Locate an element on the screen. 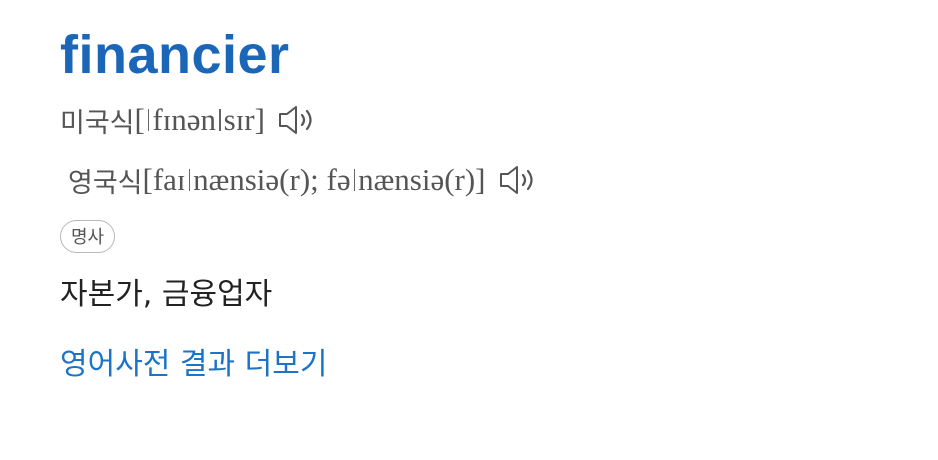  pronunciation-uk-label: 영국식 is located at coordinates (105, 183).